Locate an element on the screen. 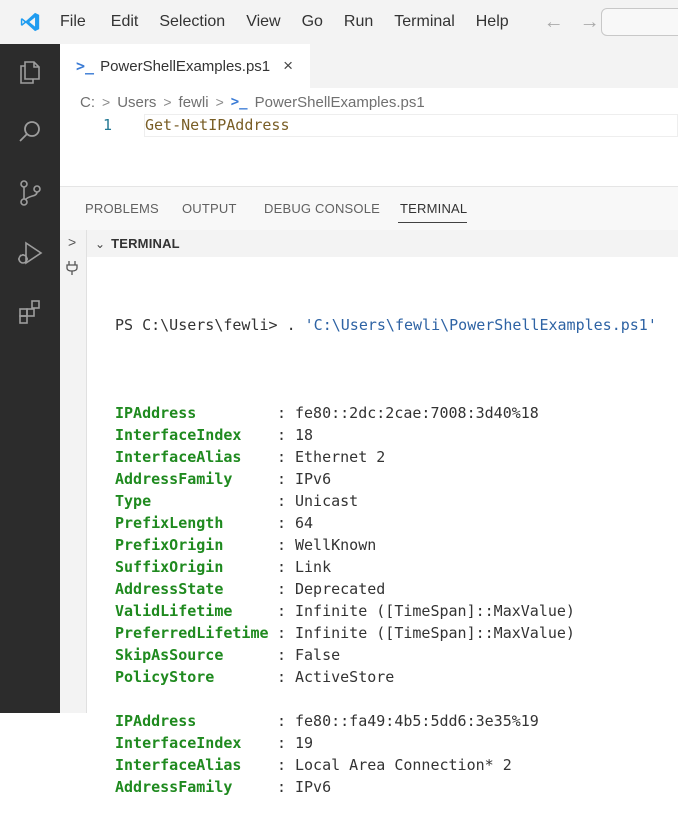 Image resolution: width=678 pixels, height=820 pixels. menu-item-run: Run is located at coordinates (358, 22).